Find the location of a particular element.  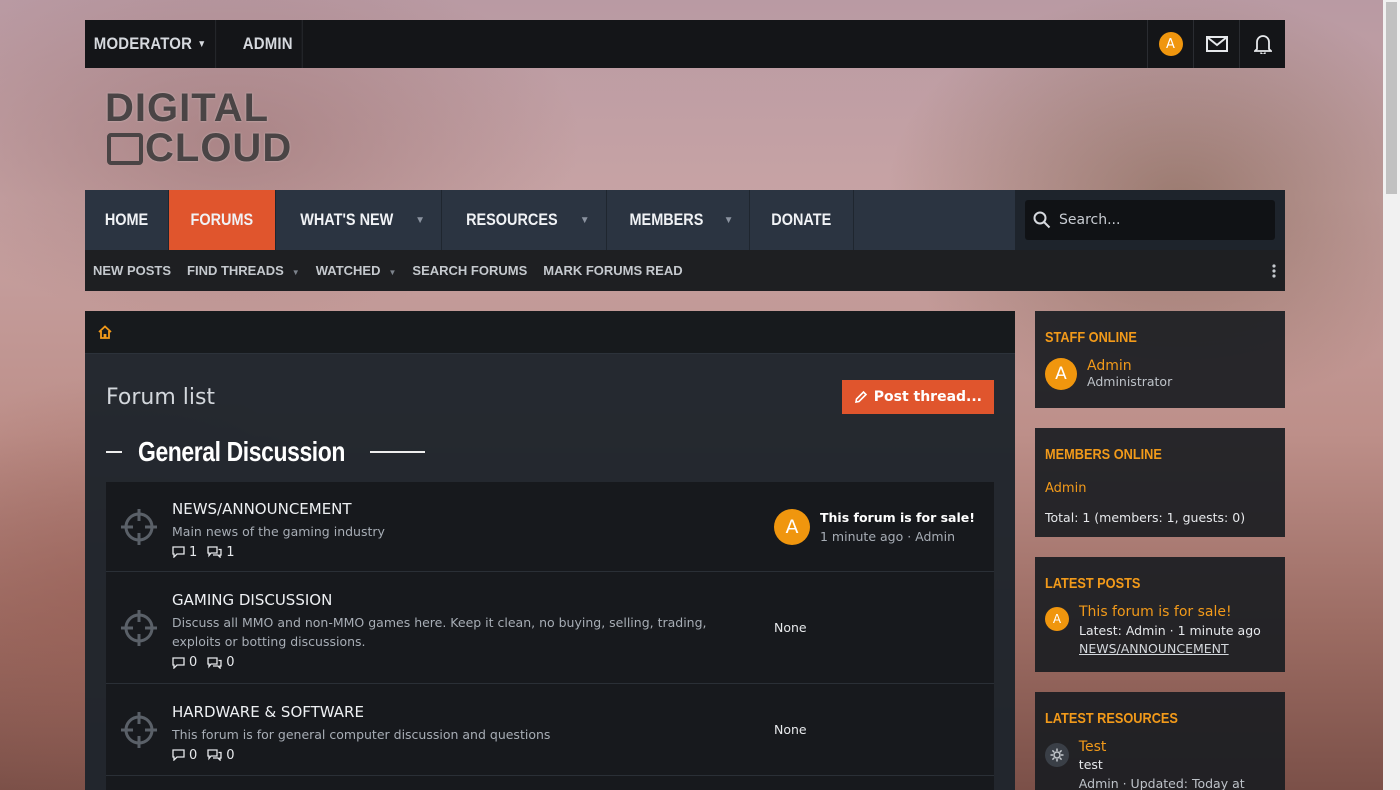

block-title: STAFF ONLINE is located at coordinates (1091, 337).